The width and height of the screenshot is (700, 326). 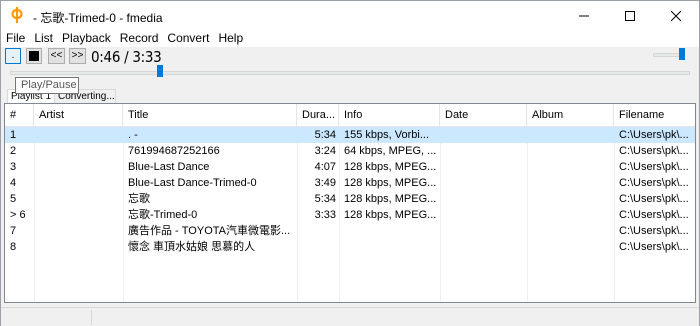 I want to click on menu-convert: Convert, so click(x=187, y=39).